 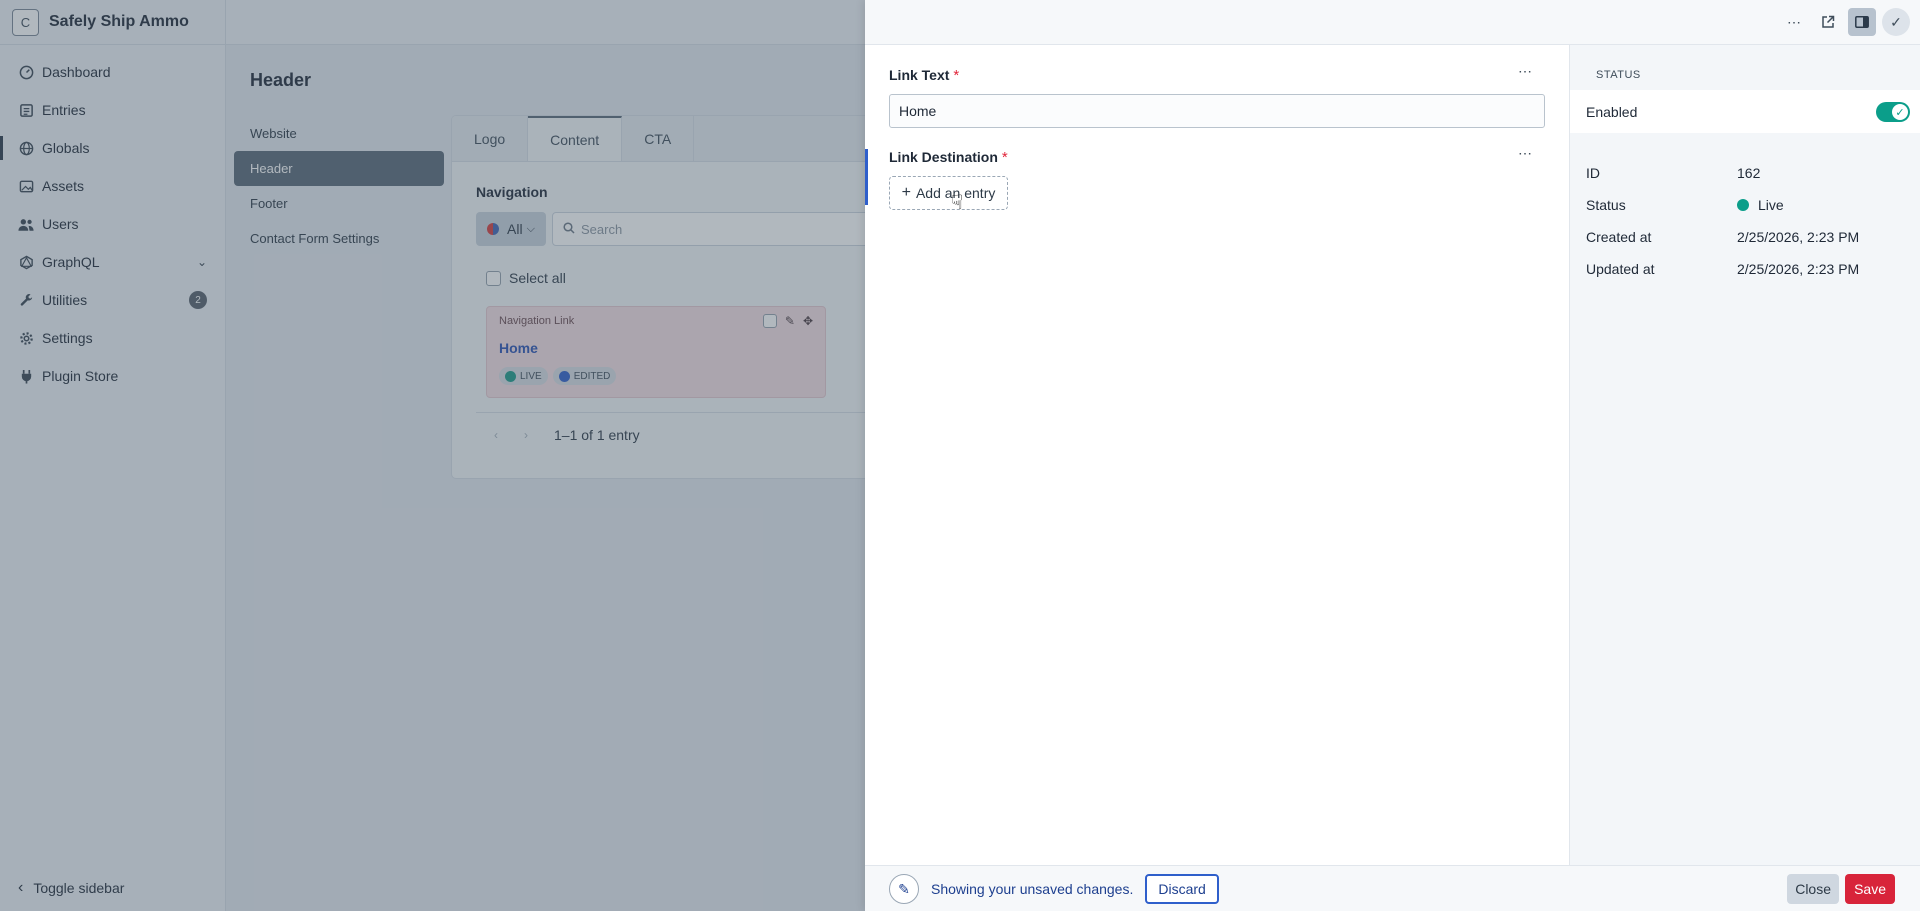 What do you see at coordinates (943, 157) in the screenshot?
I see `link-destination-label: Link Destination` at bounding box center [943, 157].